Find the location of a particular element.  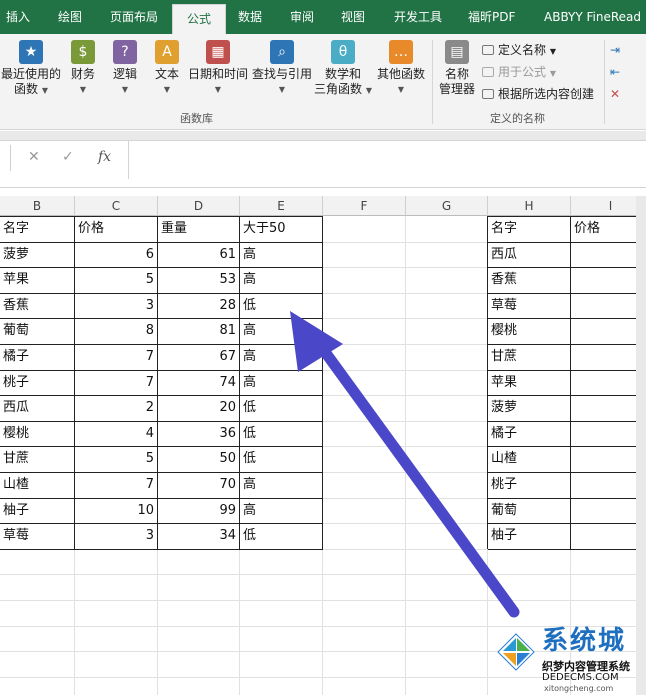

tab-data: 数据 is located at coordinates (250, 17).